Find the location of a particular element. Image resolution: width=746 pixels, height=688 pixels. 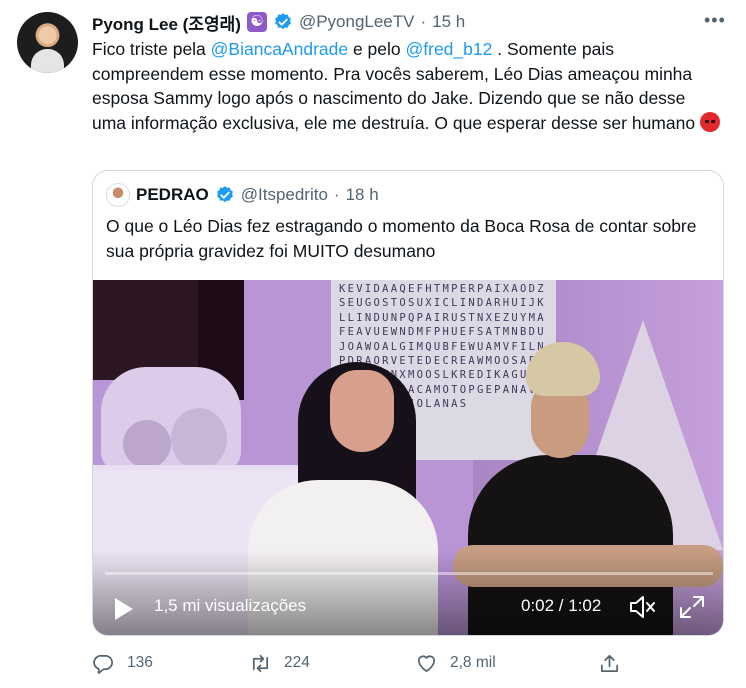

share-icon is located at coordinates (609, 663).